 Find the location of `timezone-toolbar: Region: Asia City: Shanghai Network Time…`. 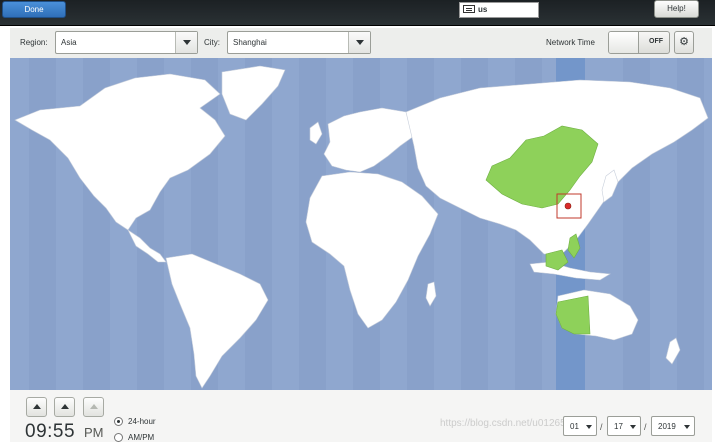

timezone-toolbar: Region: Asia City: Shanghai Network Time… is located at coordinates (361, 43).